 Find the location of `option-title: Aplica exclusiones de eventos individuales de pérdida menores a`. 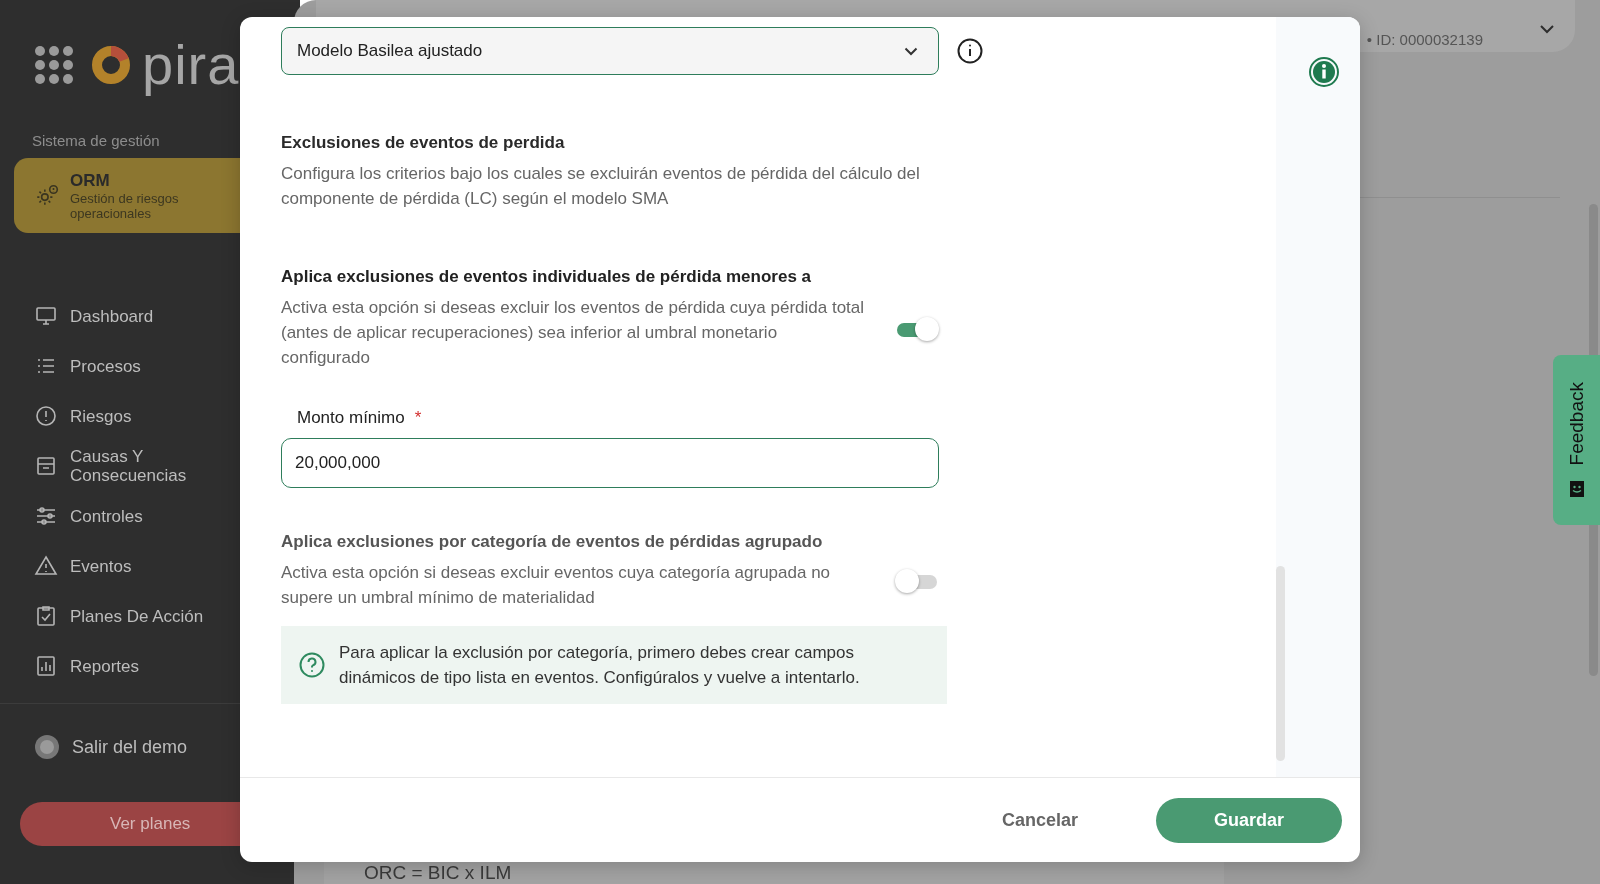

option-title: Aplica exclusiones de eventos individuales de pérdida menores a is located at coordinates (547, 277).